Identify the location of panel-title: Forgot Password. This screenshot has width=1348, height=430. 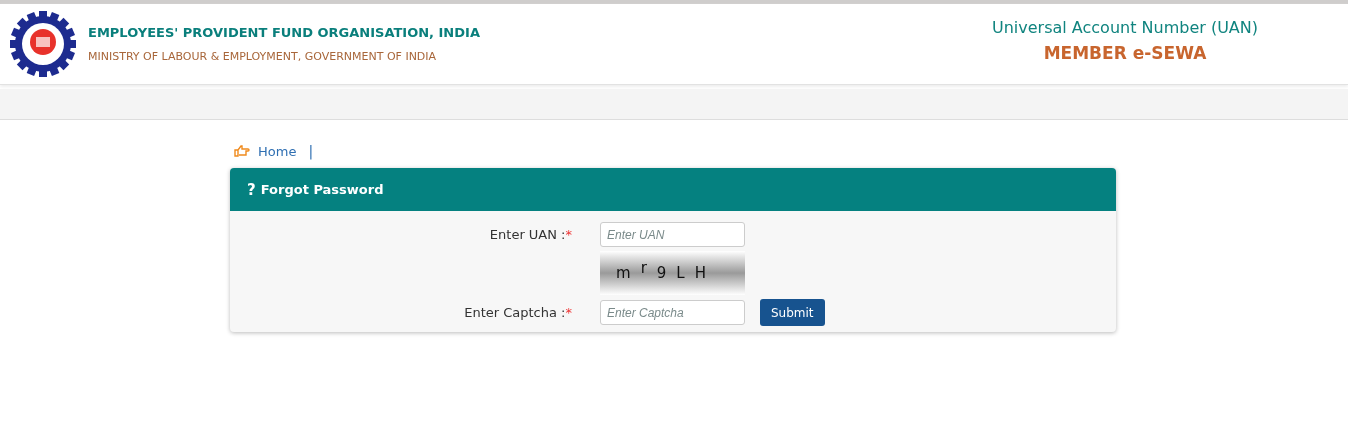
(322, 189).